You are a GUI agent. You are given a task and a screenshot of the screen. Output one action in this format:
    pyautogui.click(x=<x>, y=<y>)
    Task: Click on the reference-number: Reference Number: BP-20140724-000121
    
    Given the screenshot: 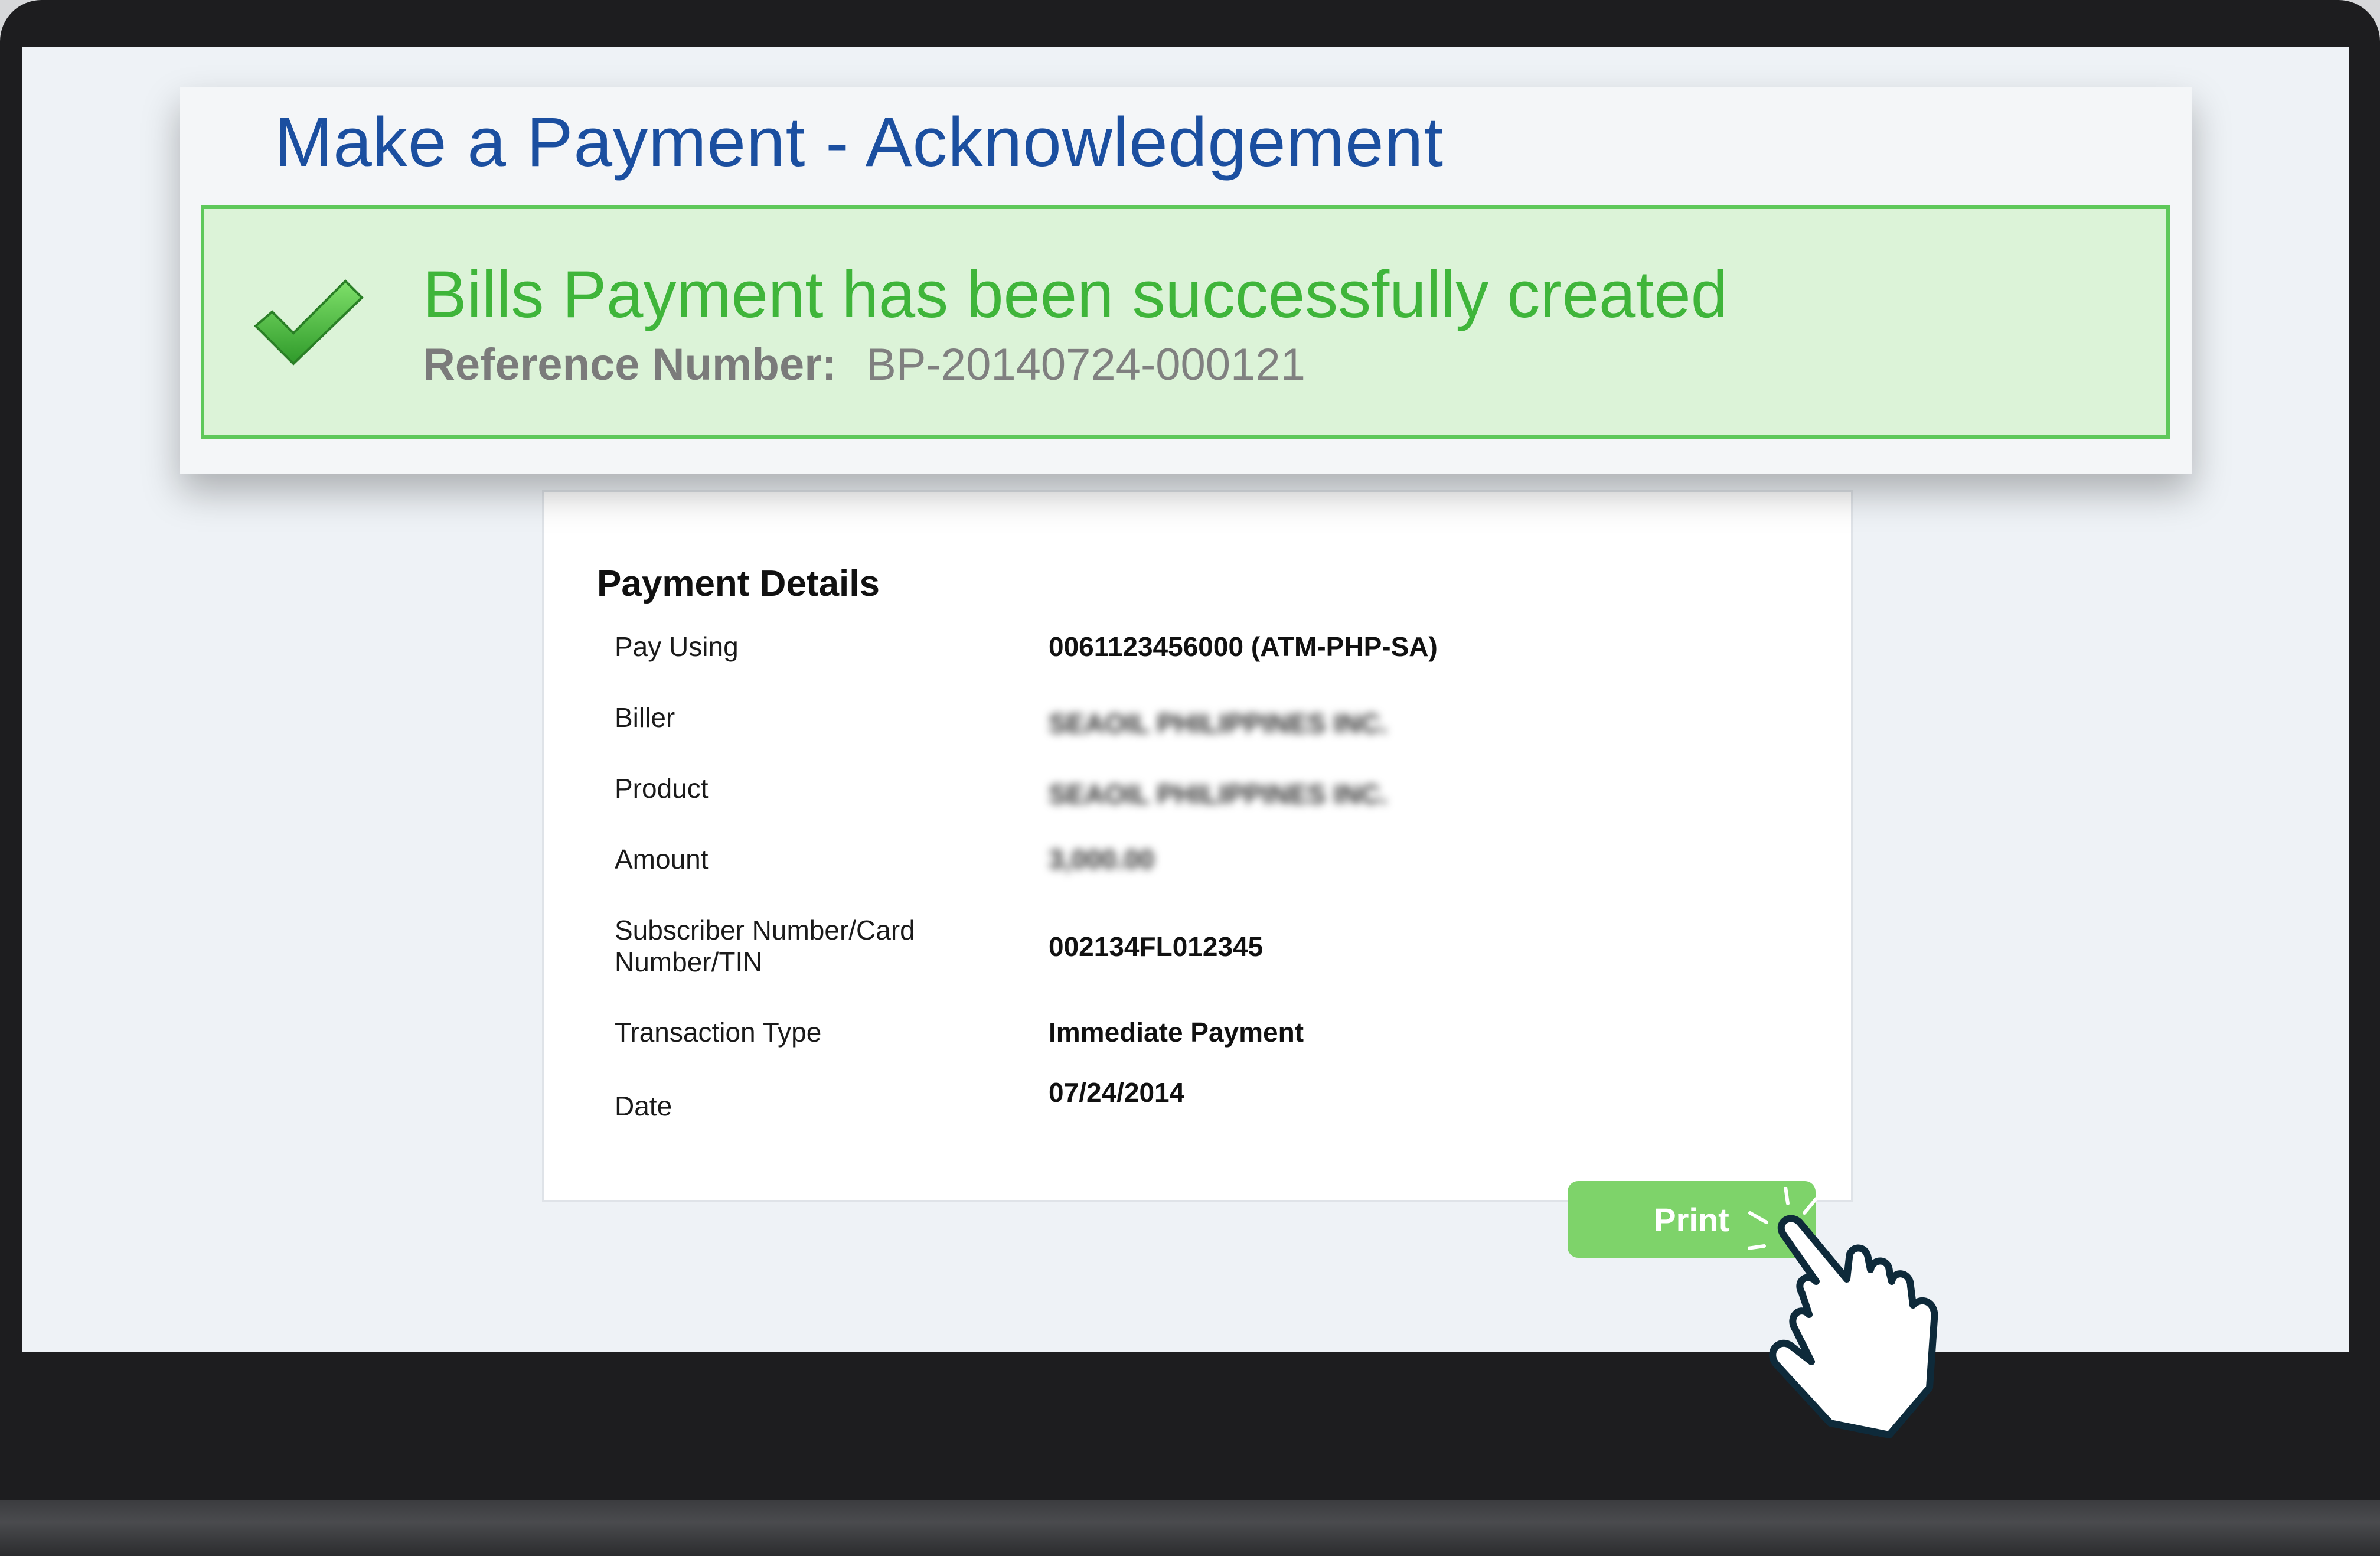 What is the action you would take?
    pyautogui.click(x=864, y=364)
    